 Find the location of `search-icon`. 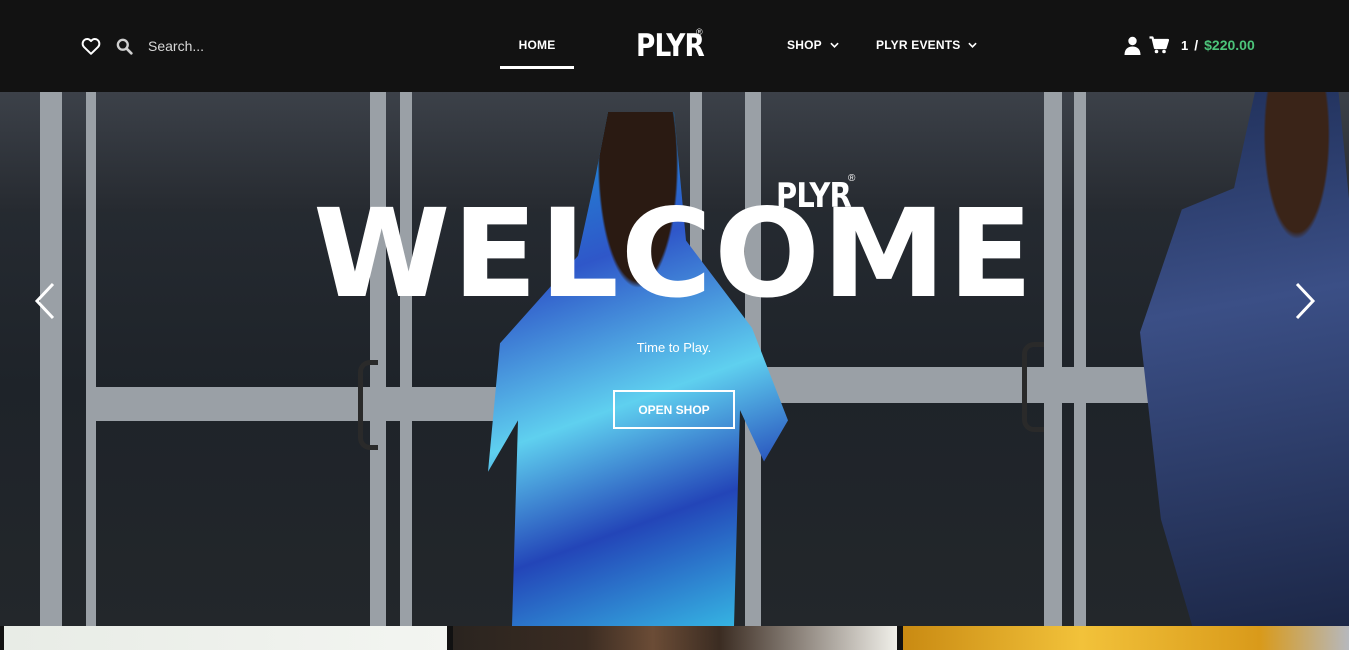

search-icon is located at coordinates (124, 46).